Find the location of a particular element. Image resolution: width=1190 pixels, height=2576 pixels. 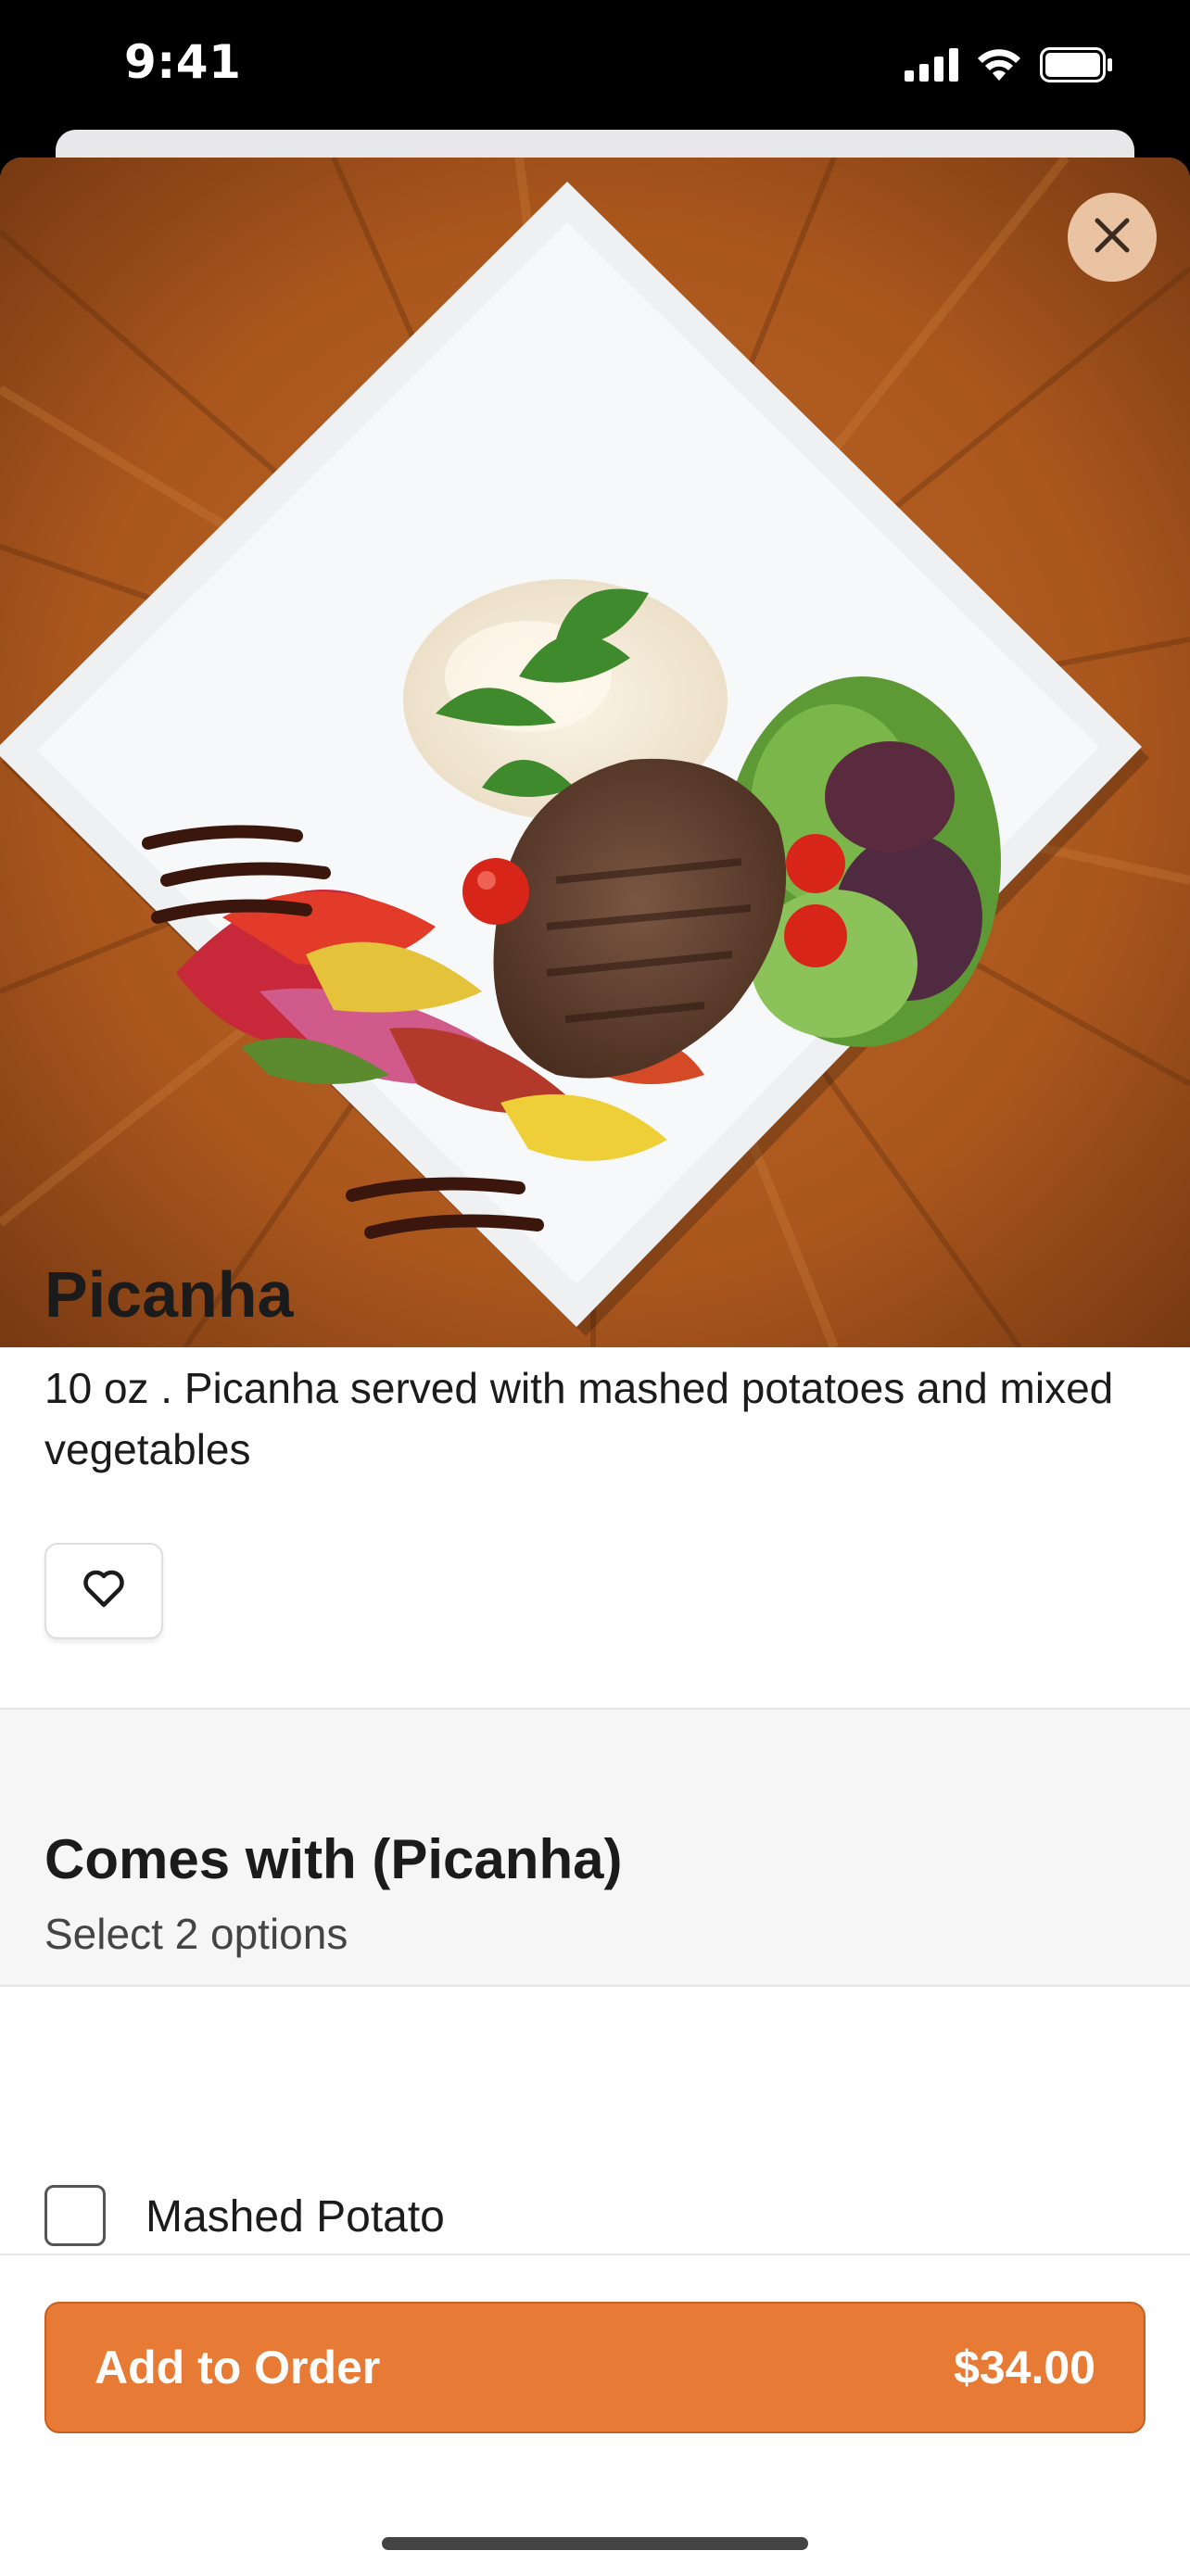

add-to-order-button: Add to Order $34.00 is located at coordinates (595, 2367).